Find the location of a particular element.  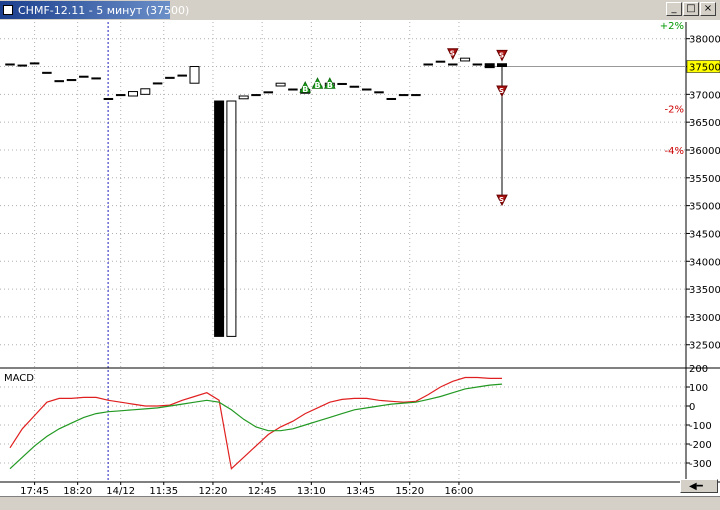

window-title: CHMF-12.11 - 5 минут (37500) is located at coordinates (104, 10).